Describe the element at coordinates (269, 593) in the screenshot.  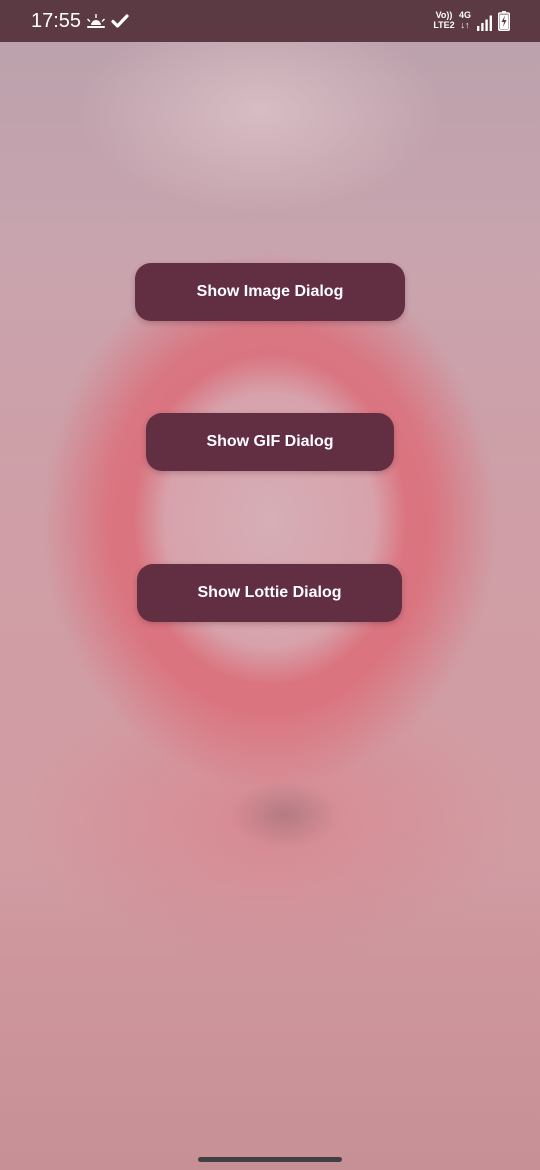
I see `show-lottie-dialog-button: Show Lottie Dialog` at that location.